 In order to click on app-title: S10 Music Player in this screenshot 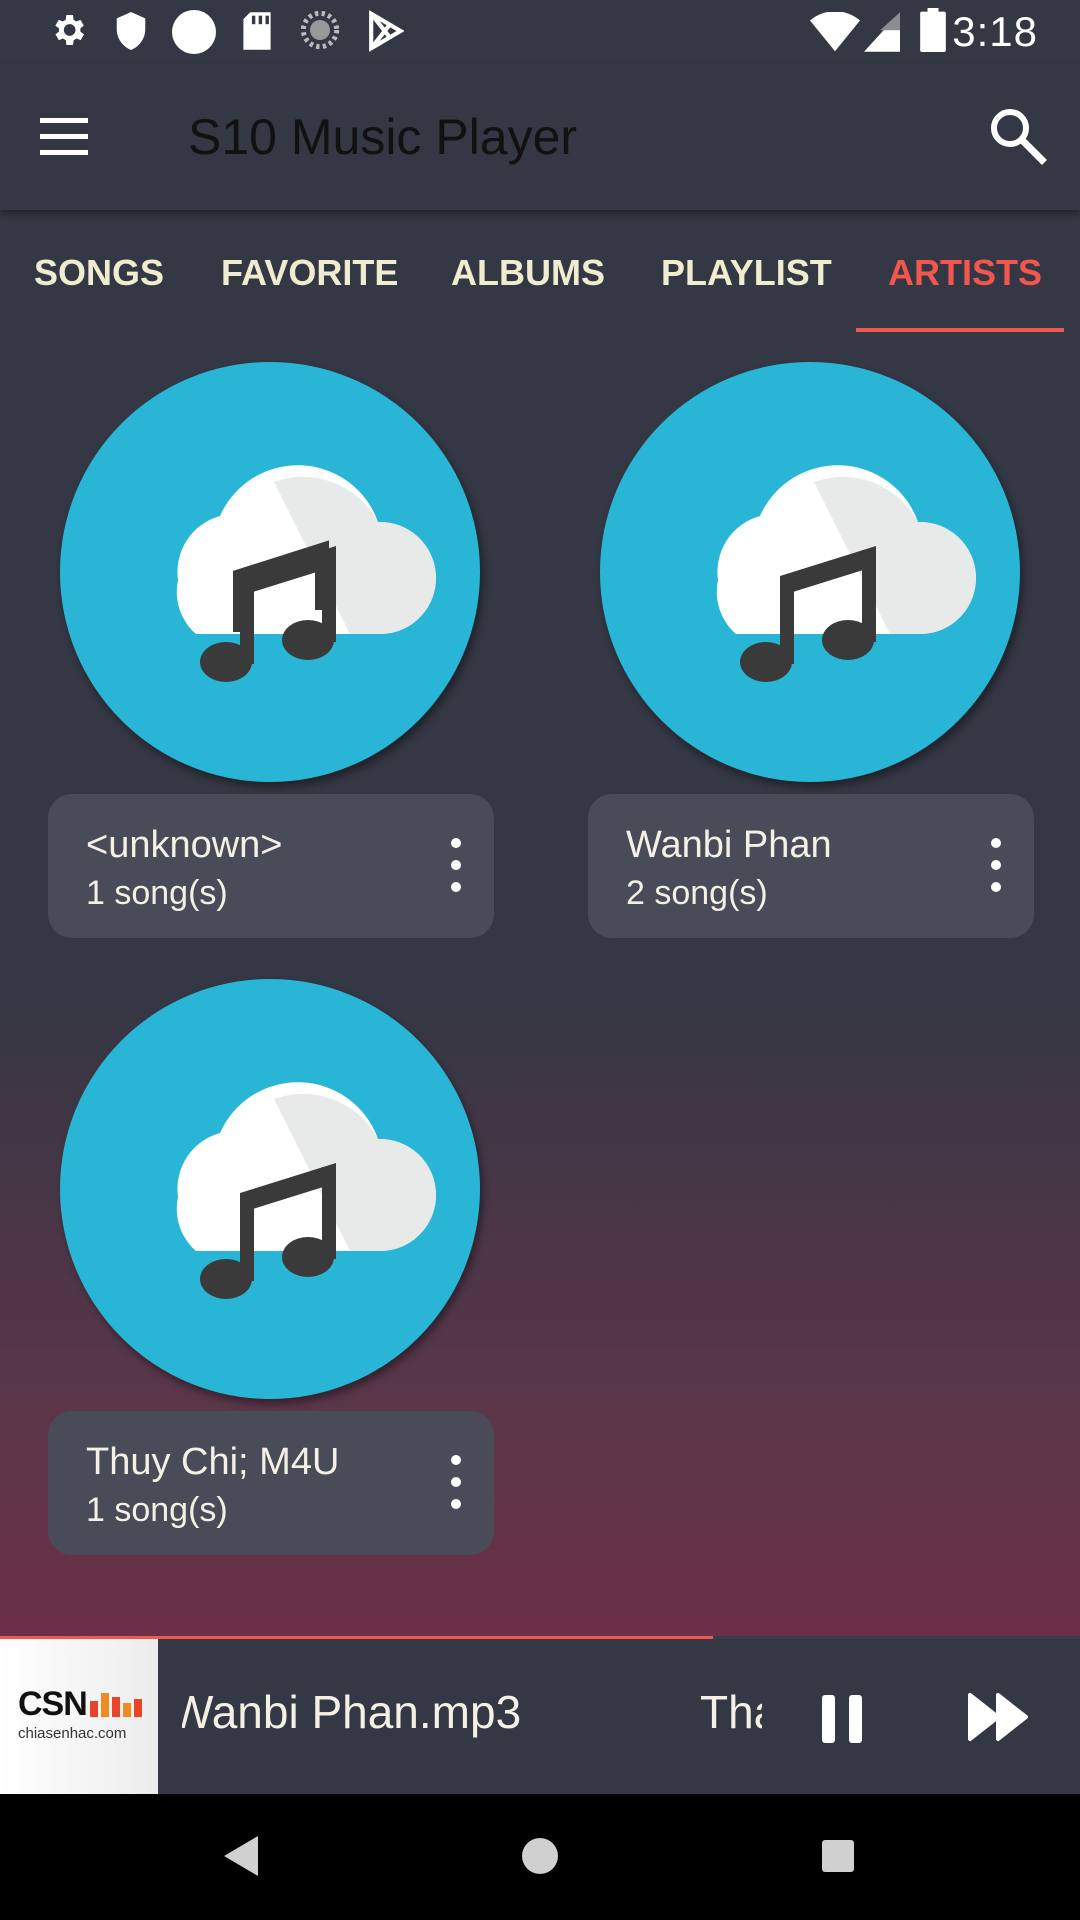, I will do `click(383, 137)`.